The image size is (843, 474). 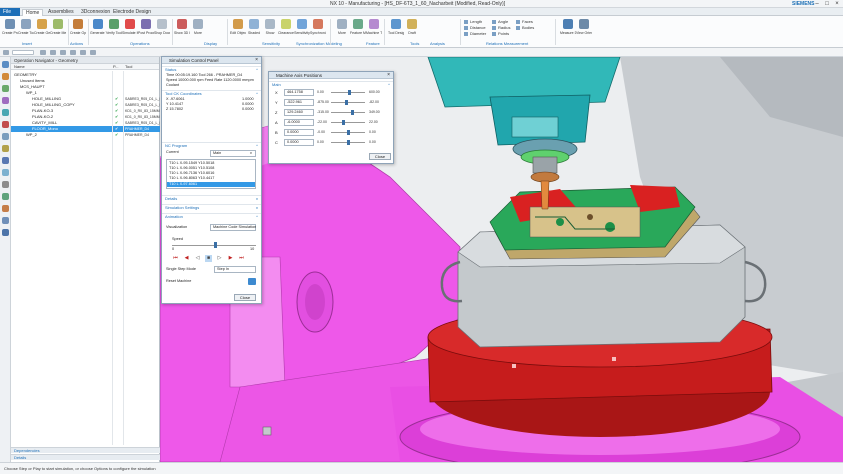 What do you see at coordinates (318, 29) in the screenshot?
I see `synchronization-manager-button: Synchronization Manager` at bounding box center [318, 29].